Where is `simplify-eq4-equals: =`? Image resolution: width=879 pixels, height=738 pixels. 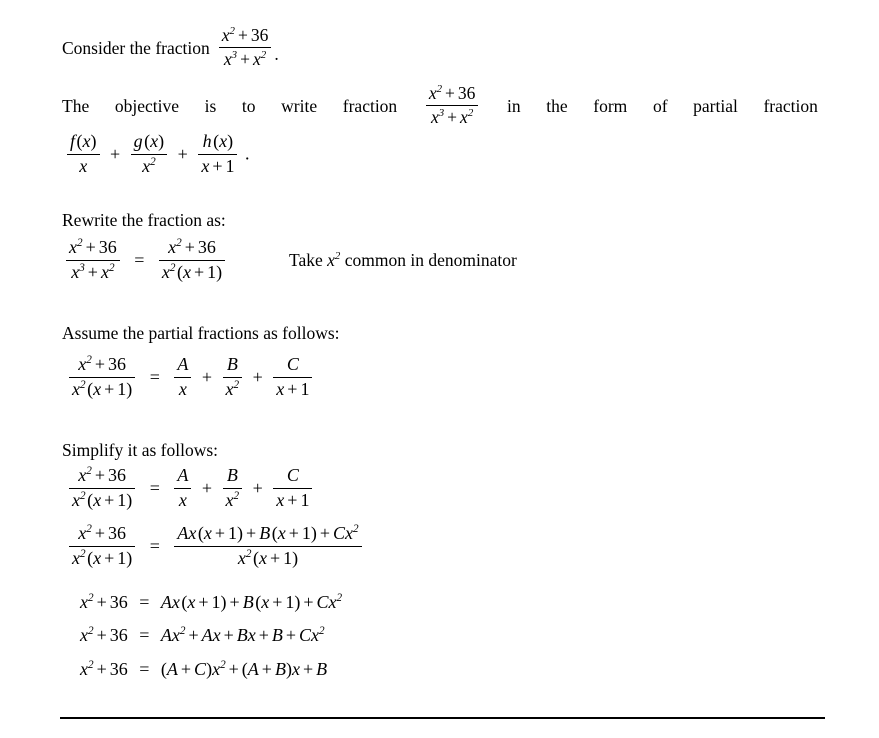 simplify-eq4-equals: = is located at coordinates (144, 635).